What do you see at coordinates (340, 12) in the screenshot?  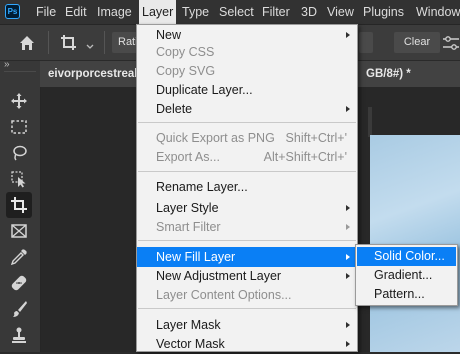 I see `menu-view: View` at bounding box center [340, 12].